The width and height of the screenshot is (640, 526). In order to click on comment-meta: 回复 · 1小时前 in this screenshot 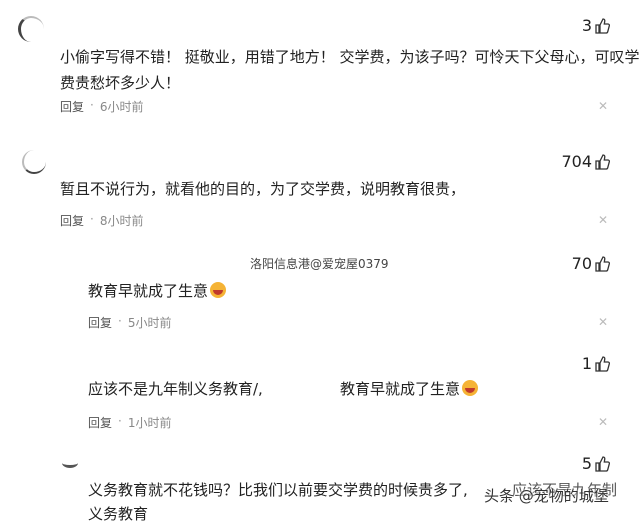, I will do `click(130, 422)`.